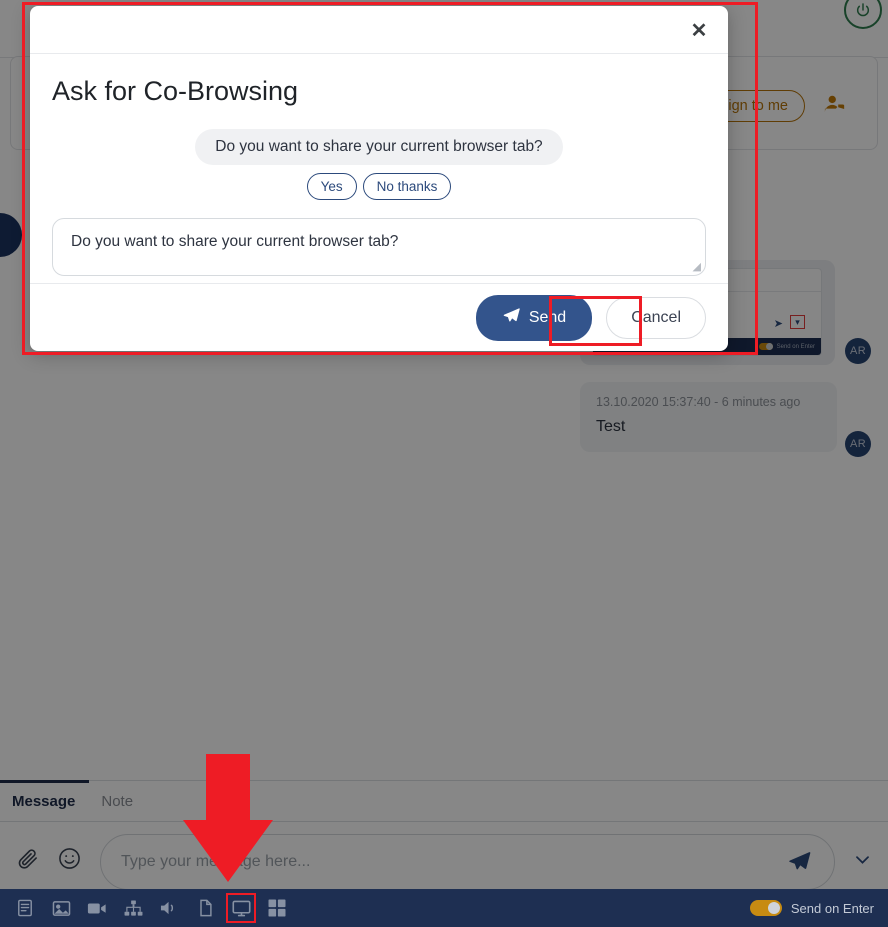 This screenshot has height=927, width=888. I want to click on message-body: Test, so click(611, 426).